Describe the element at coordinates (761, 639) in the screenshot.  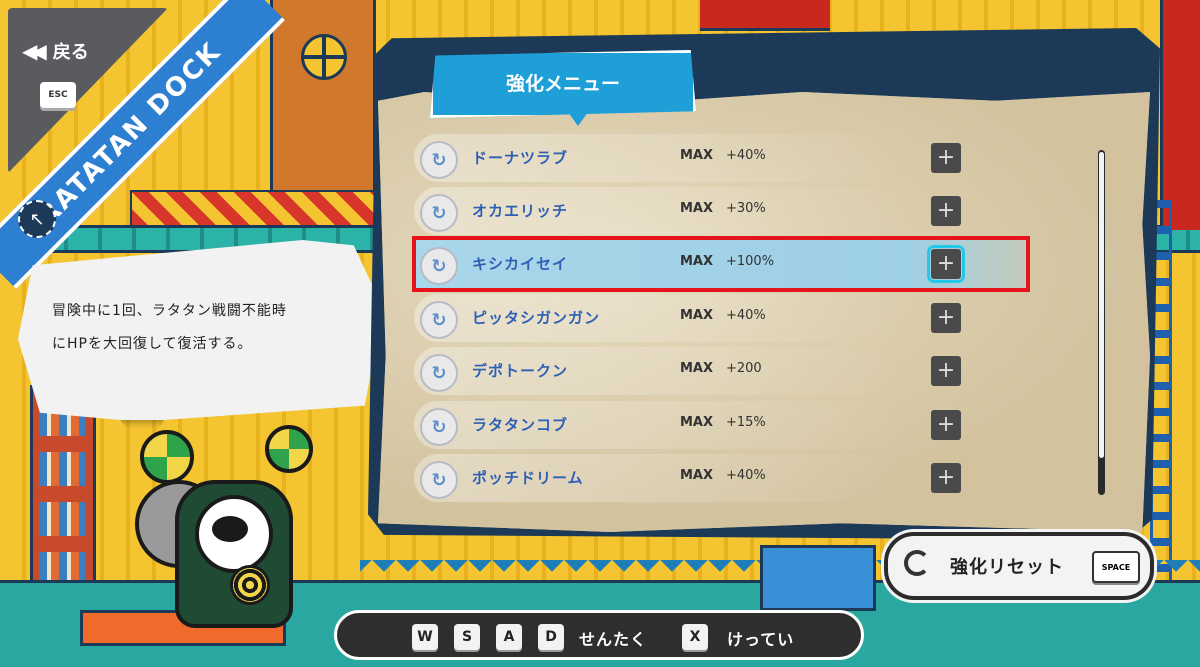
I see `confirm-label: けってい` at that location.